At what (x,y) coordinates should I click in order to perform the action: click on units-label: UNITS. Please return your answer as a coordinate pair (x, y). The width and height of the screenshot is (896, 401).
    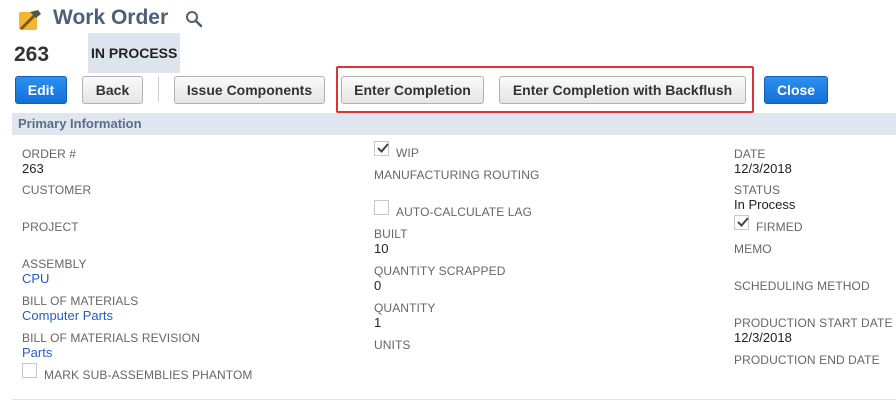
    Looking at the image, I should click on (392, 345).